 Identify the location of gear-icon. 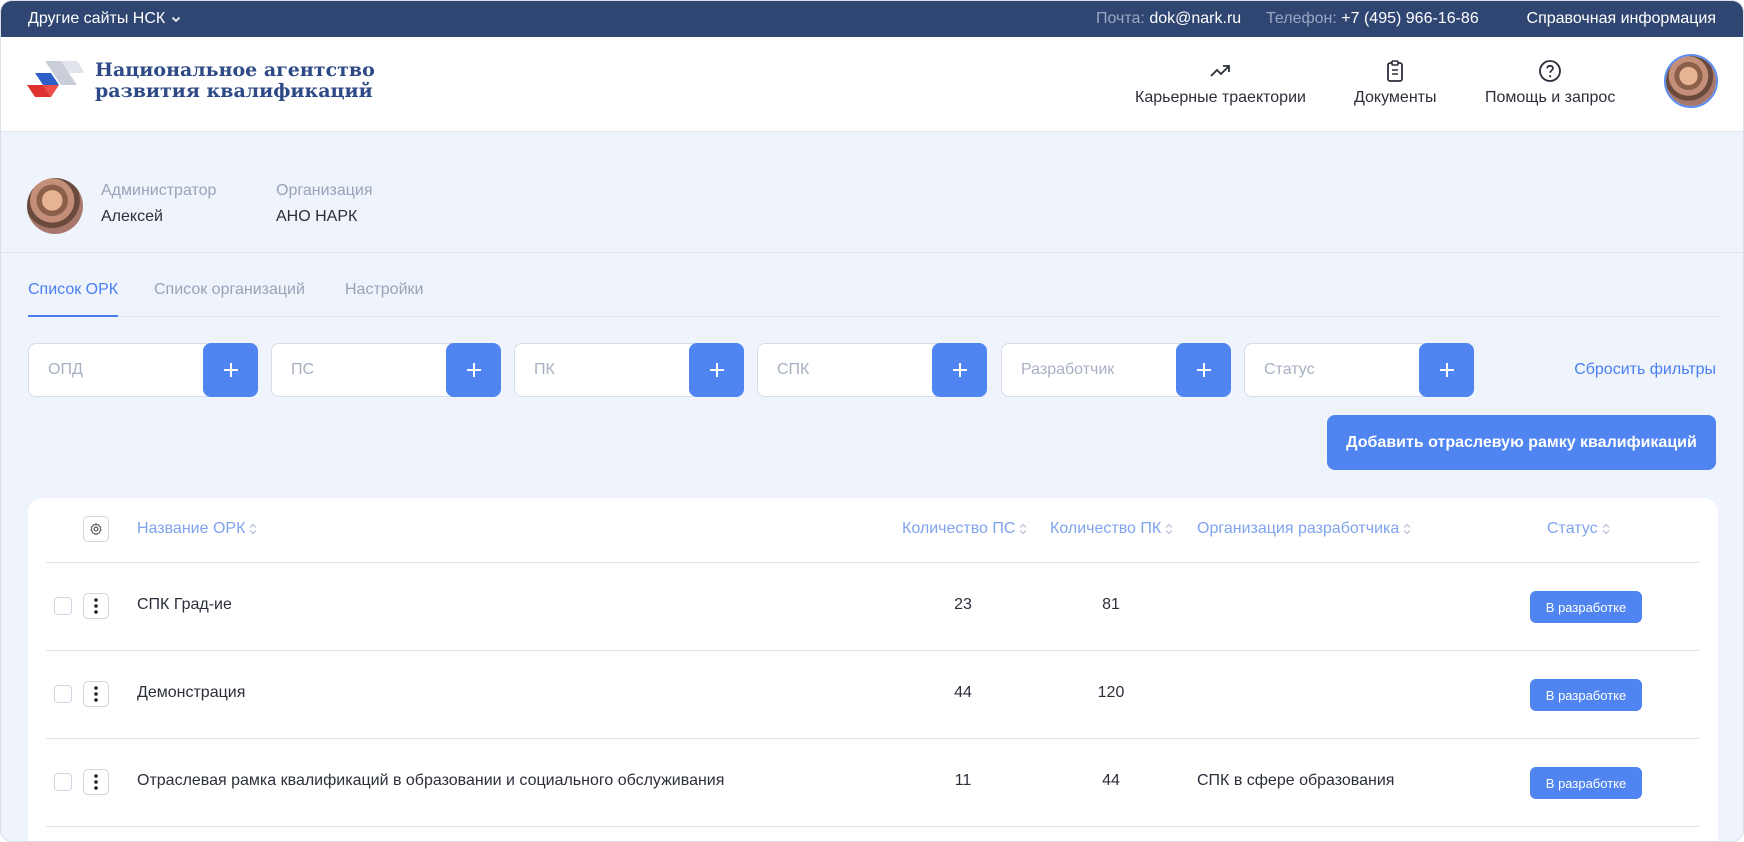
(96, 529).